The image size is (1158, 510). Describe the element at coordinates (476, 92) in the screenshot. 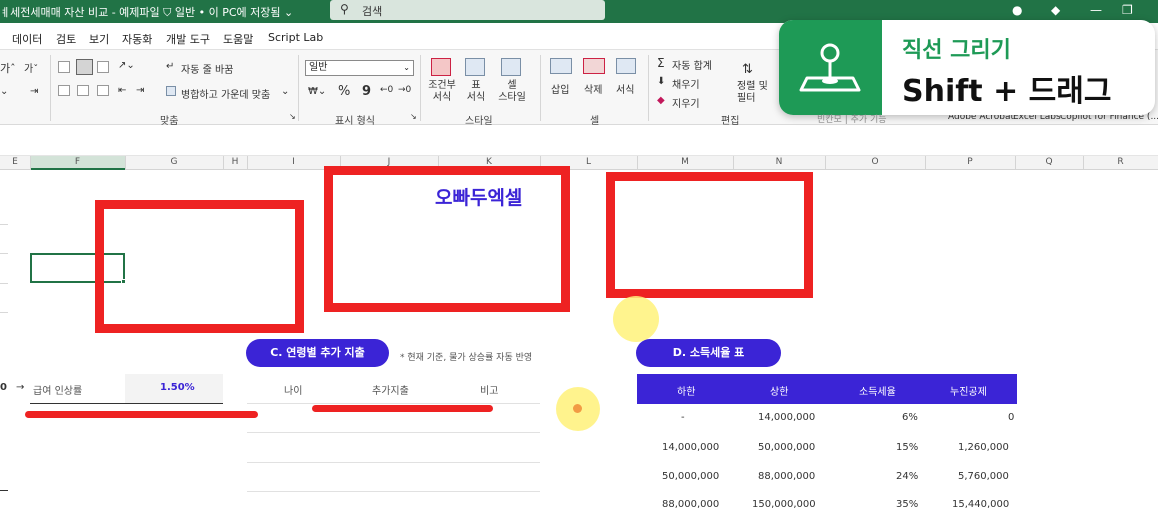

I see `format-table-button: 표 서식` at that location.